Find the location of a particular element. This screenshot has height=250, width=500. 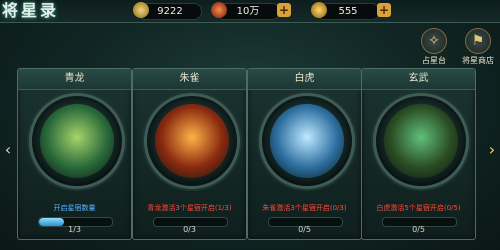

unlock-caption: 白虎激活5个星宿开启(0/5) is located at coordinates (418, 208).